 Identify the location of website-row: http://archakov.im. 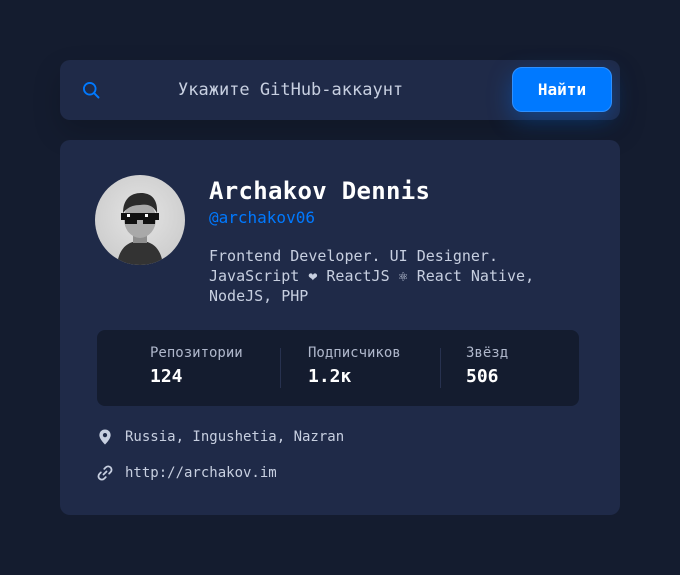
(186, 473).